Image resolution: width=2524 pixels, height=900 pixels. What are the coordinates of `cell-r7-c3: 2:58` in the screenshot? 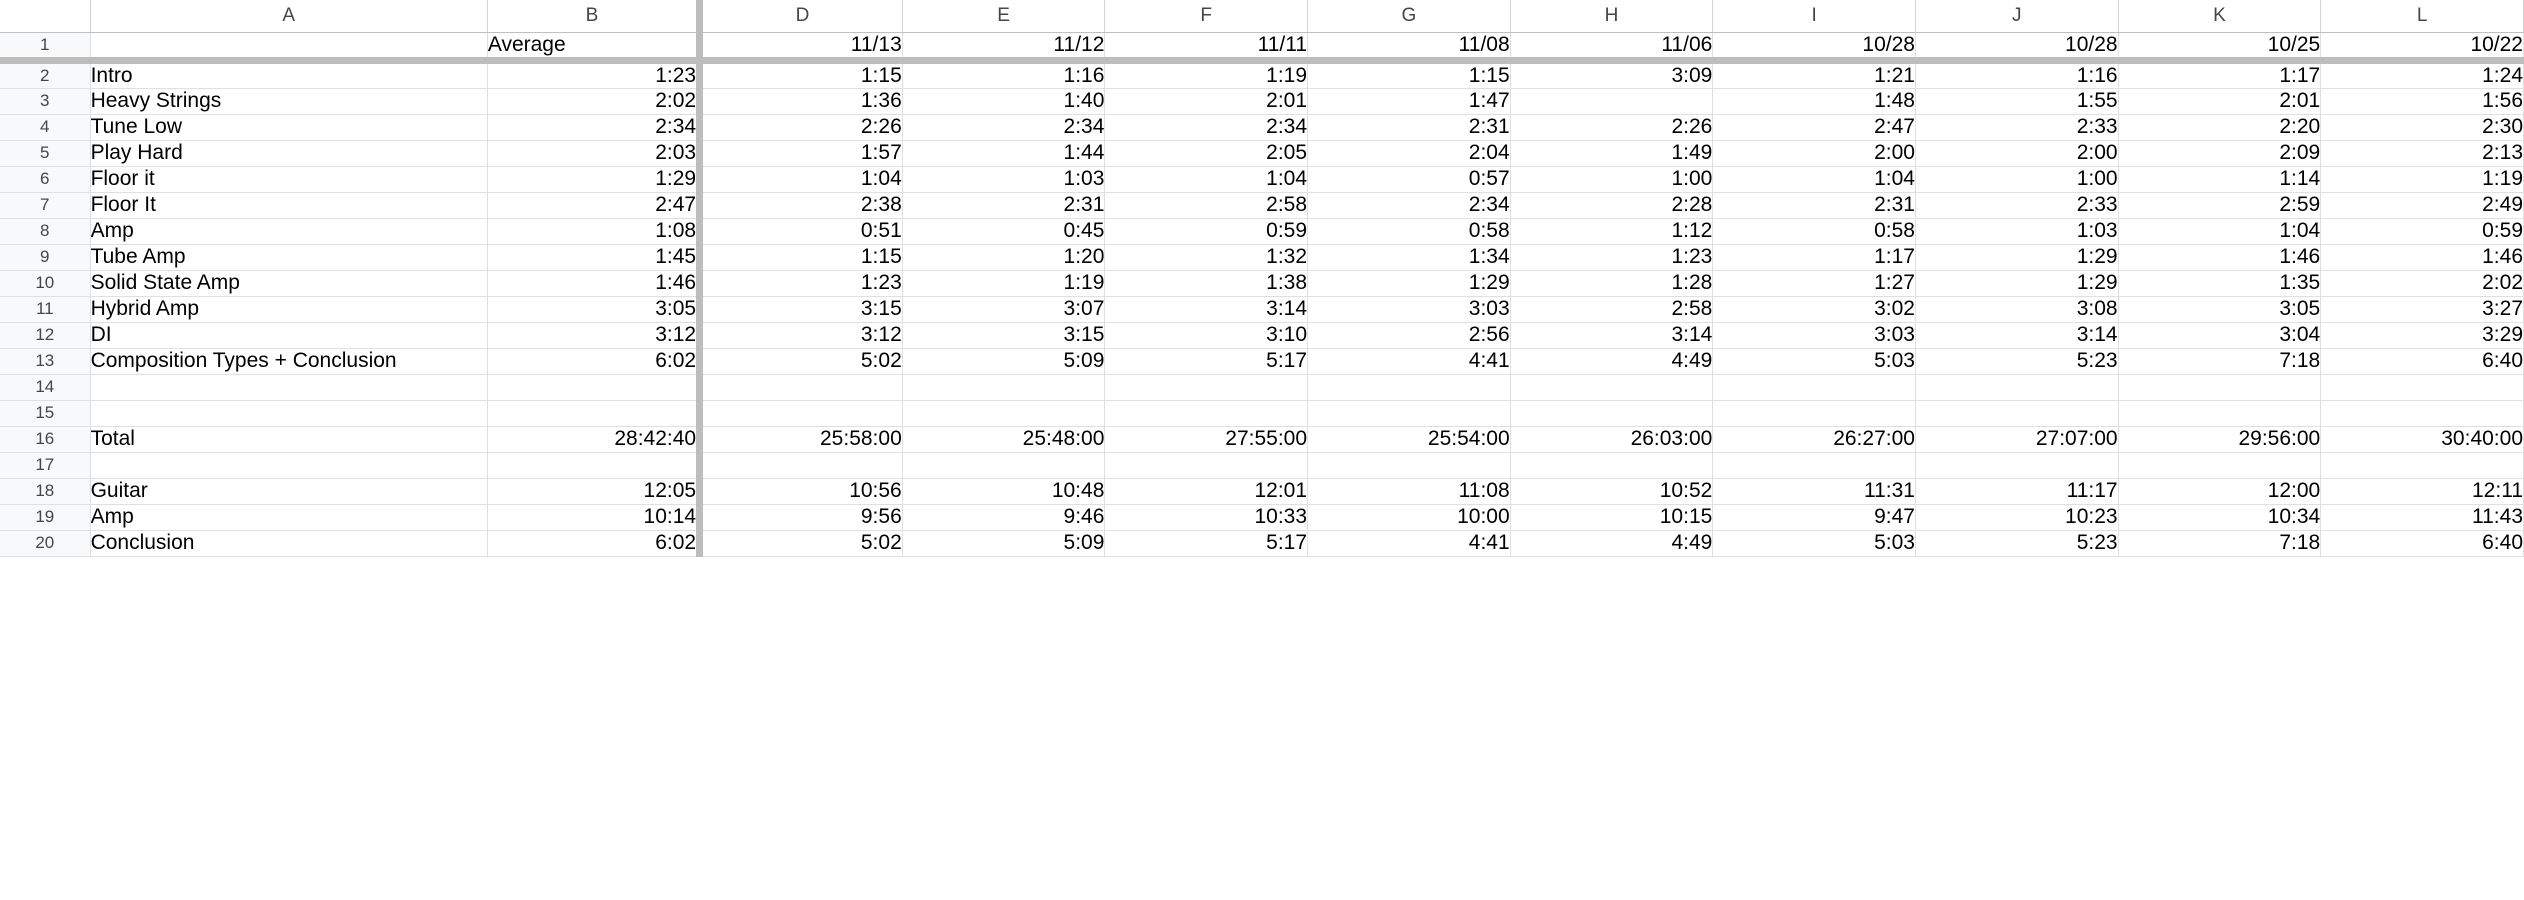 It's located at (1206, 205).